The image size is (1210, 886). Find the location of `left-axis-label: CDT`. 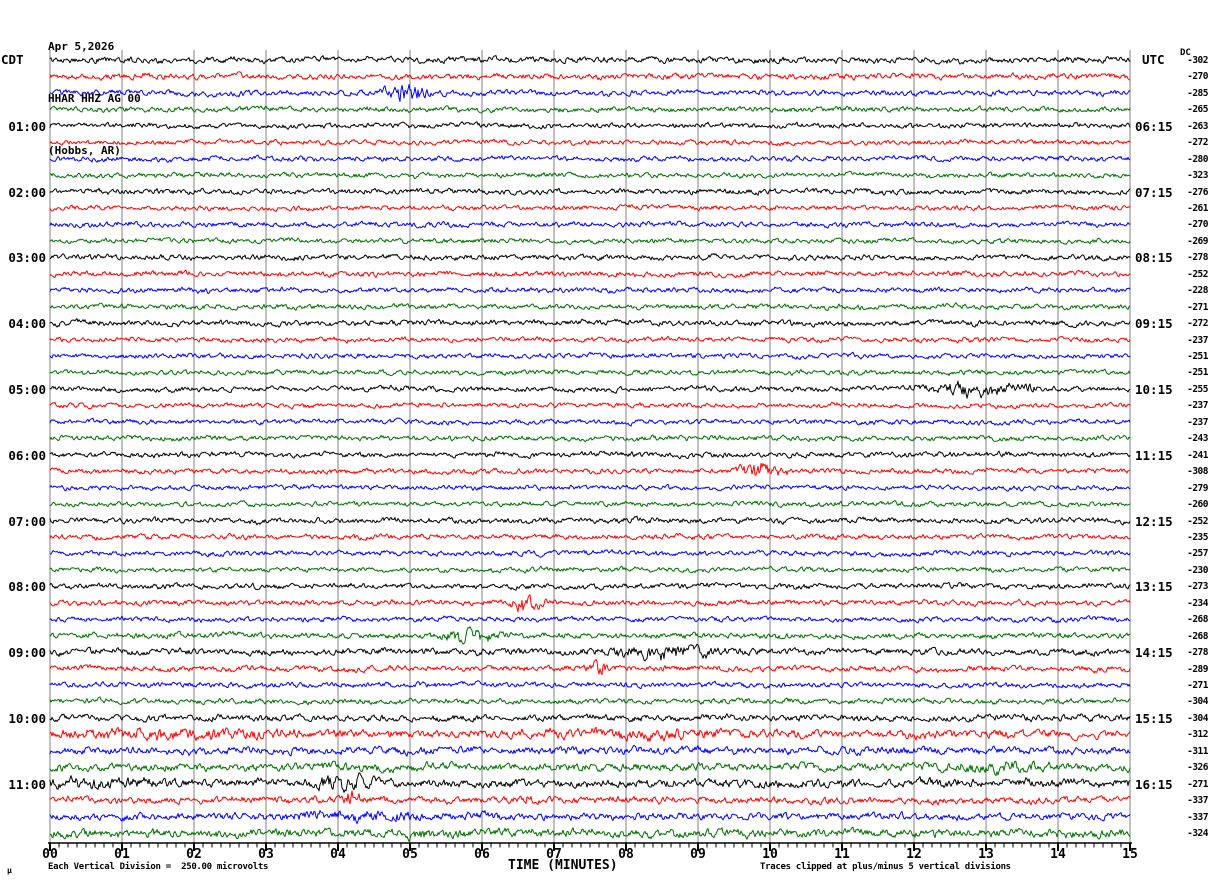

left-axis-label: CDT is located at coordinates (12, 59).